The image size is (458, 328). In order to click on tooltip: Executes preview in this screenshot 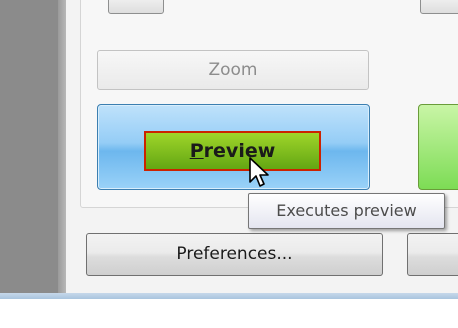, I will do `click(346, 211)`.